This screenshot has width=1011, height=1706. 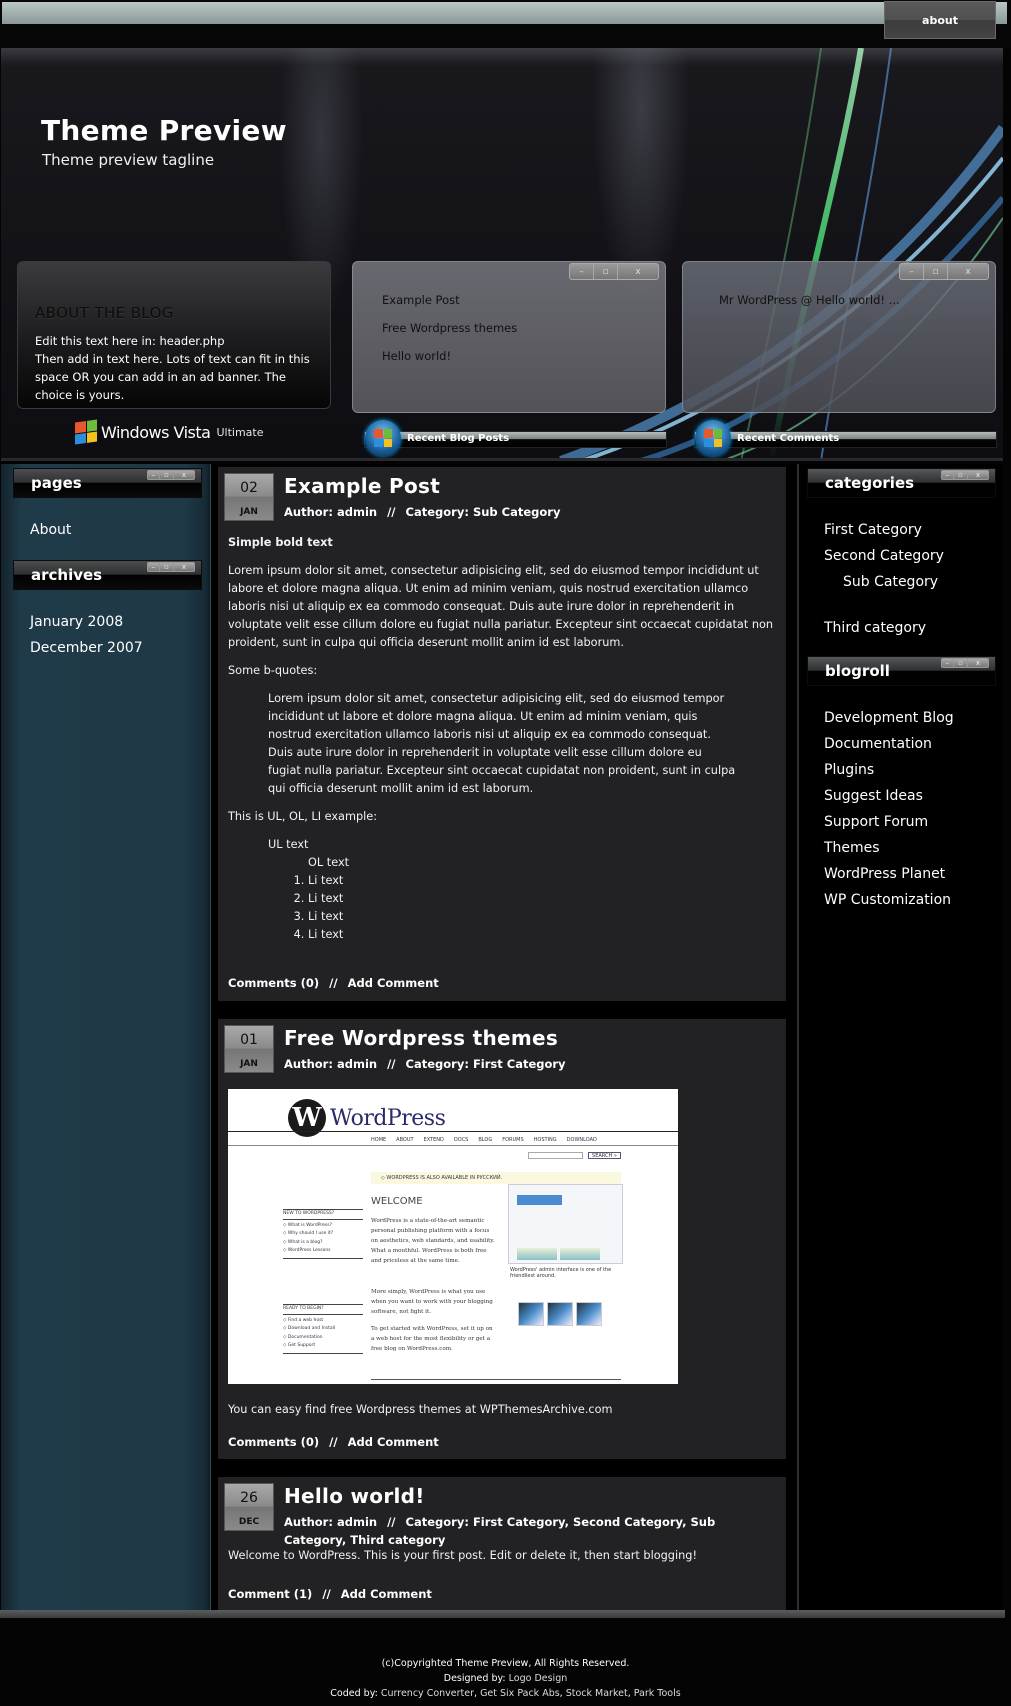 I want to click on wp-admin-bar, so click(x=539, y=1200).